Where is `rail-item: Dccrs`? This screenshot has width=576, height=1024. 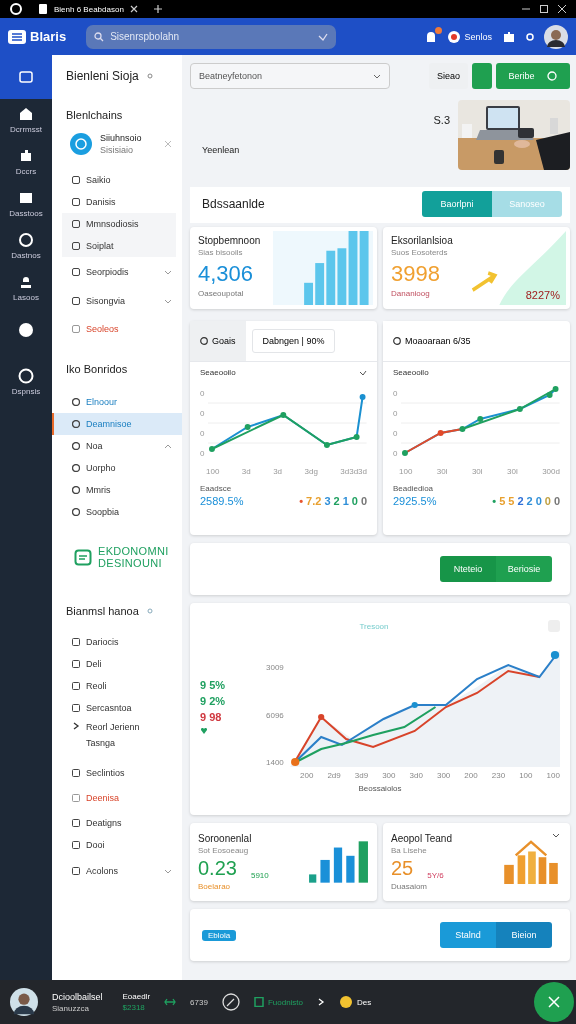 rail-item: Dccrs is located at coordinates (26, 162).